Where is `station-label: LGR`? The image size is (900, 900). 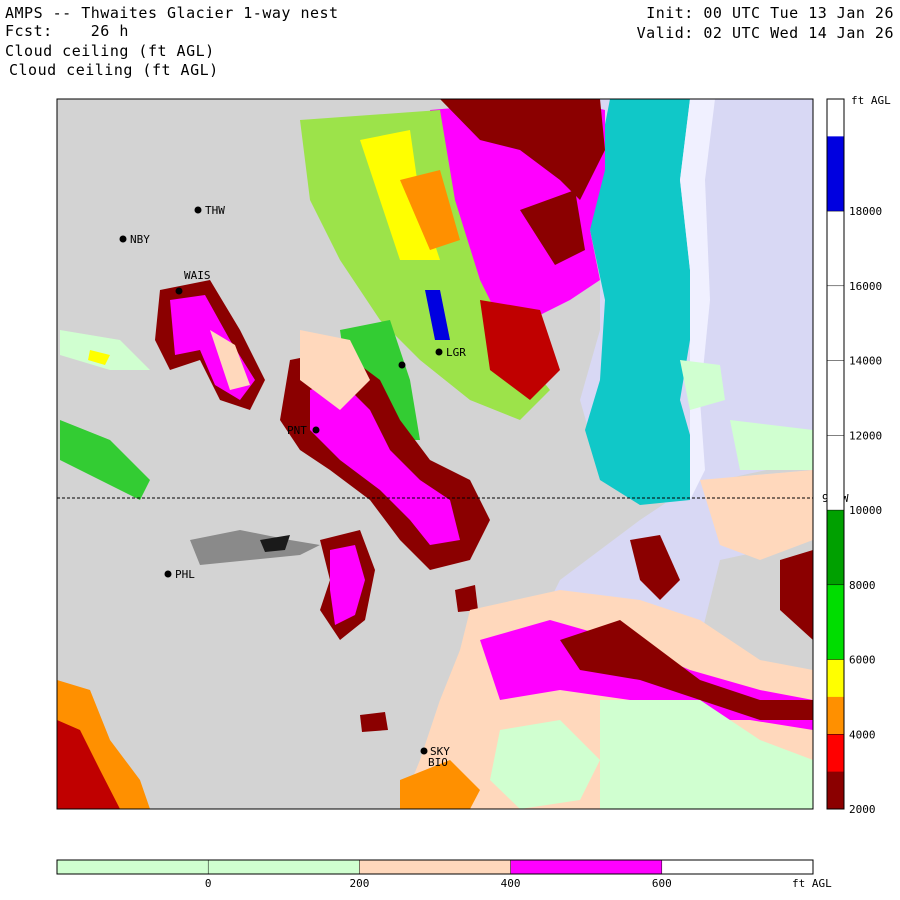 station-label: LGR is located at coordinates (456, 352).